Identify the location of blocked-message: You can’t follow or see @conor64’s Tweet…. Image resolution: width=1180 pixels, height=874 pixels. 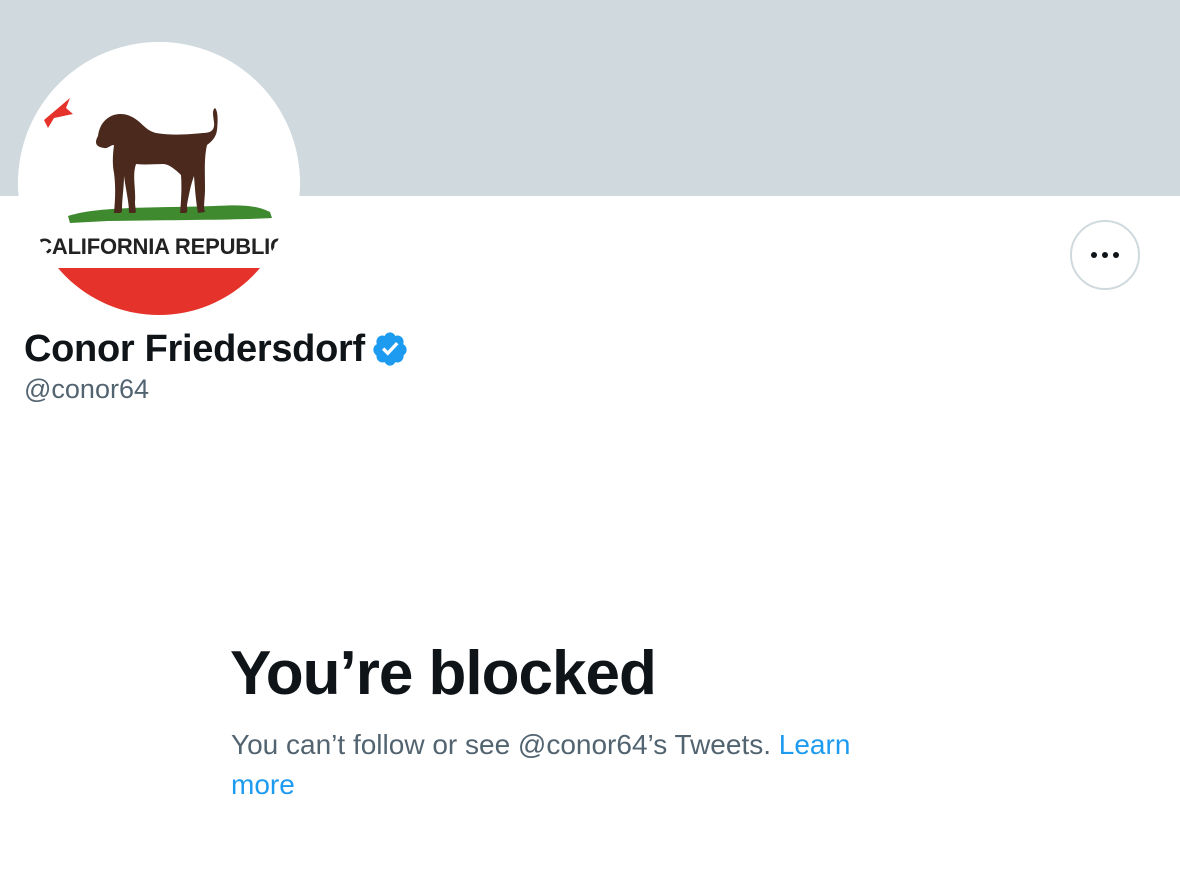
(576, 765).